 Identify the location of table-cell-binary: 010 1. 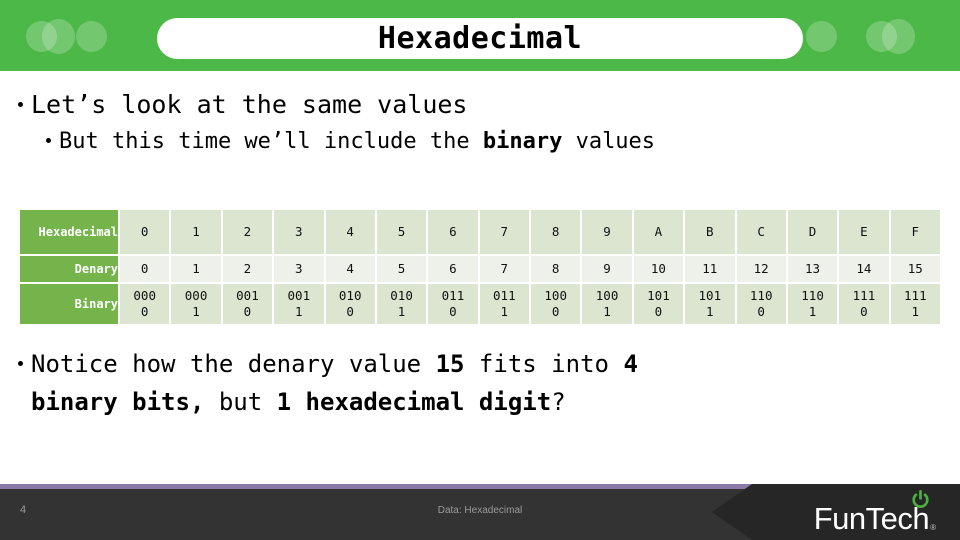
(401, 304).